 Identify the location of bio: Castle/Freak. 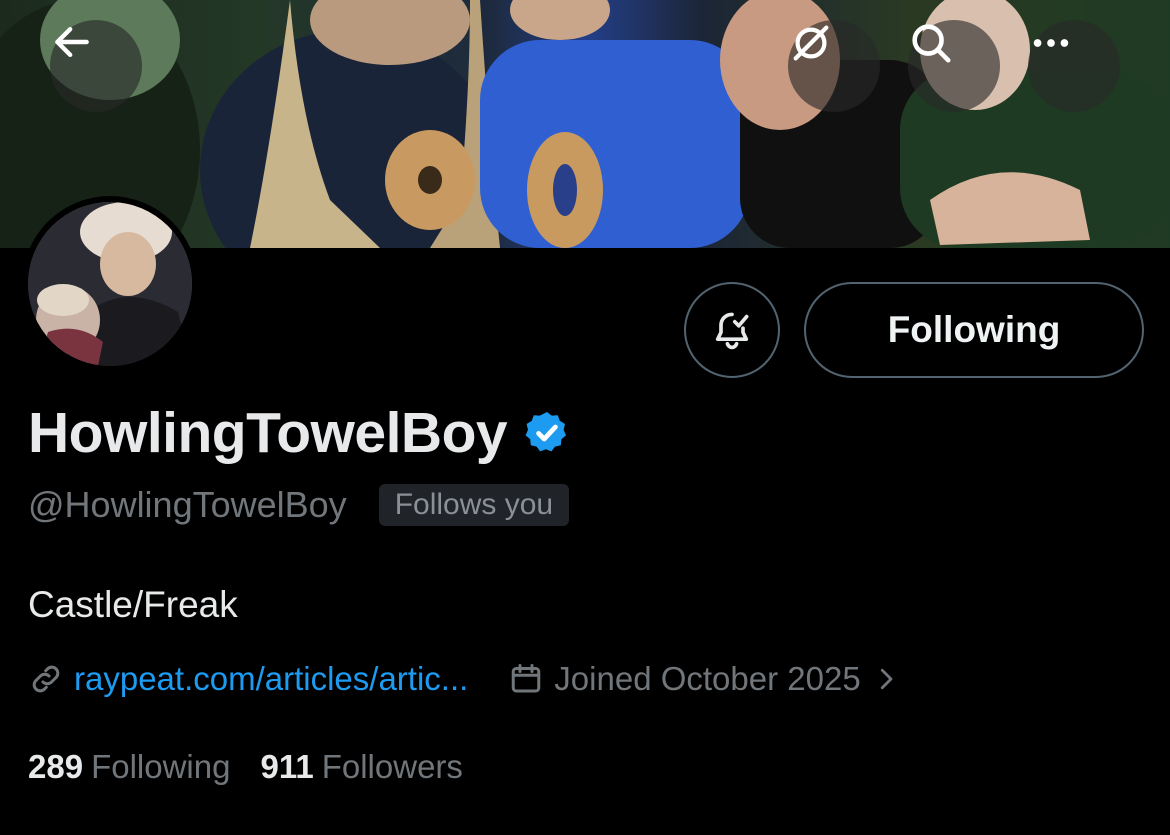
(133, 604).